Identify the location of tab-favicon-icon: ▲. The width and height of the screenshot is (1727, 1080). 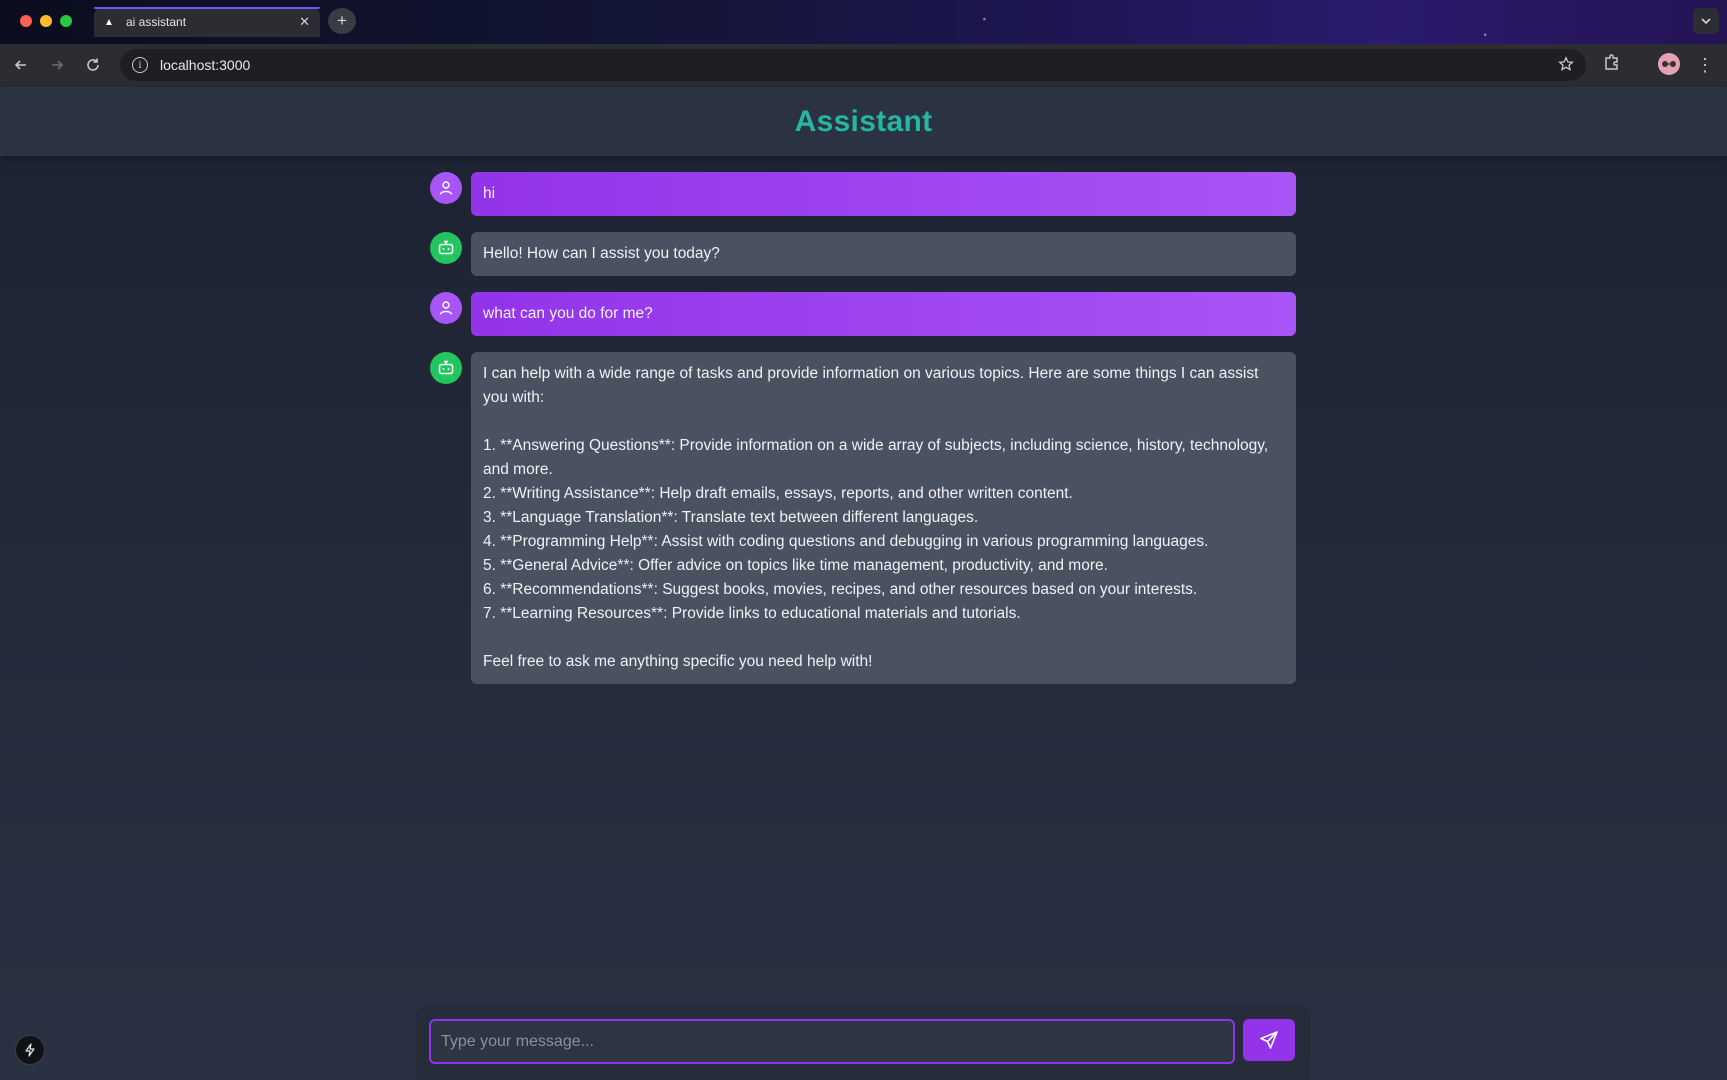
(109, 22).